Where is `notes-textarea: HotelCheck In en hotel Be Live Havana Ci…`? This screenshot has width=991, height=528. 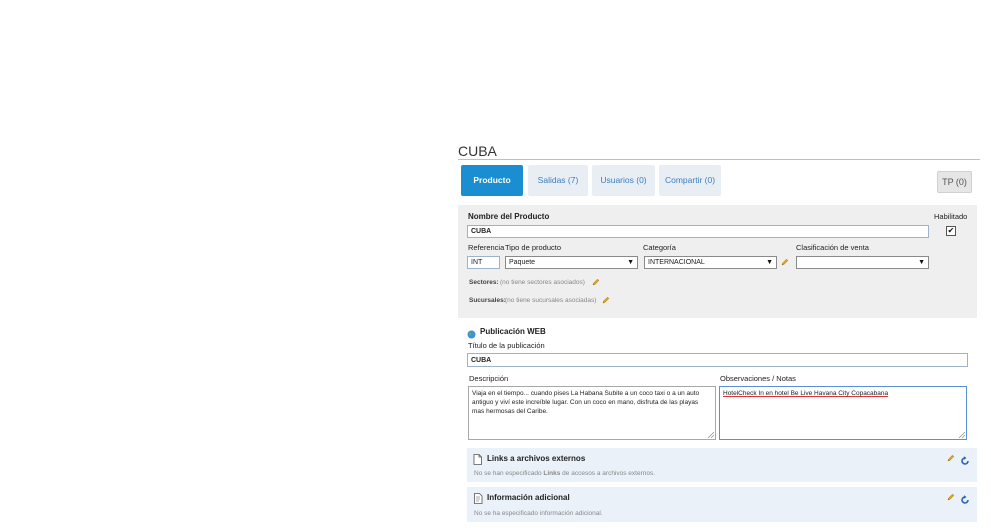 notes-textarea: HotelCheck In en hotel Be Live Havana Ci… is located at coordinates (843, 413).